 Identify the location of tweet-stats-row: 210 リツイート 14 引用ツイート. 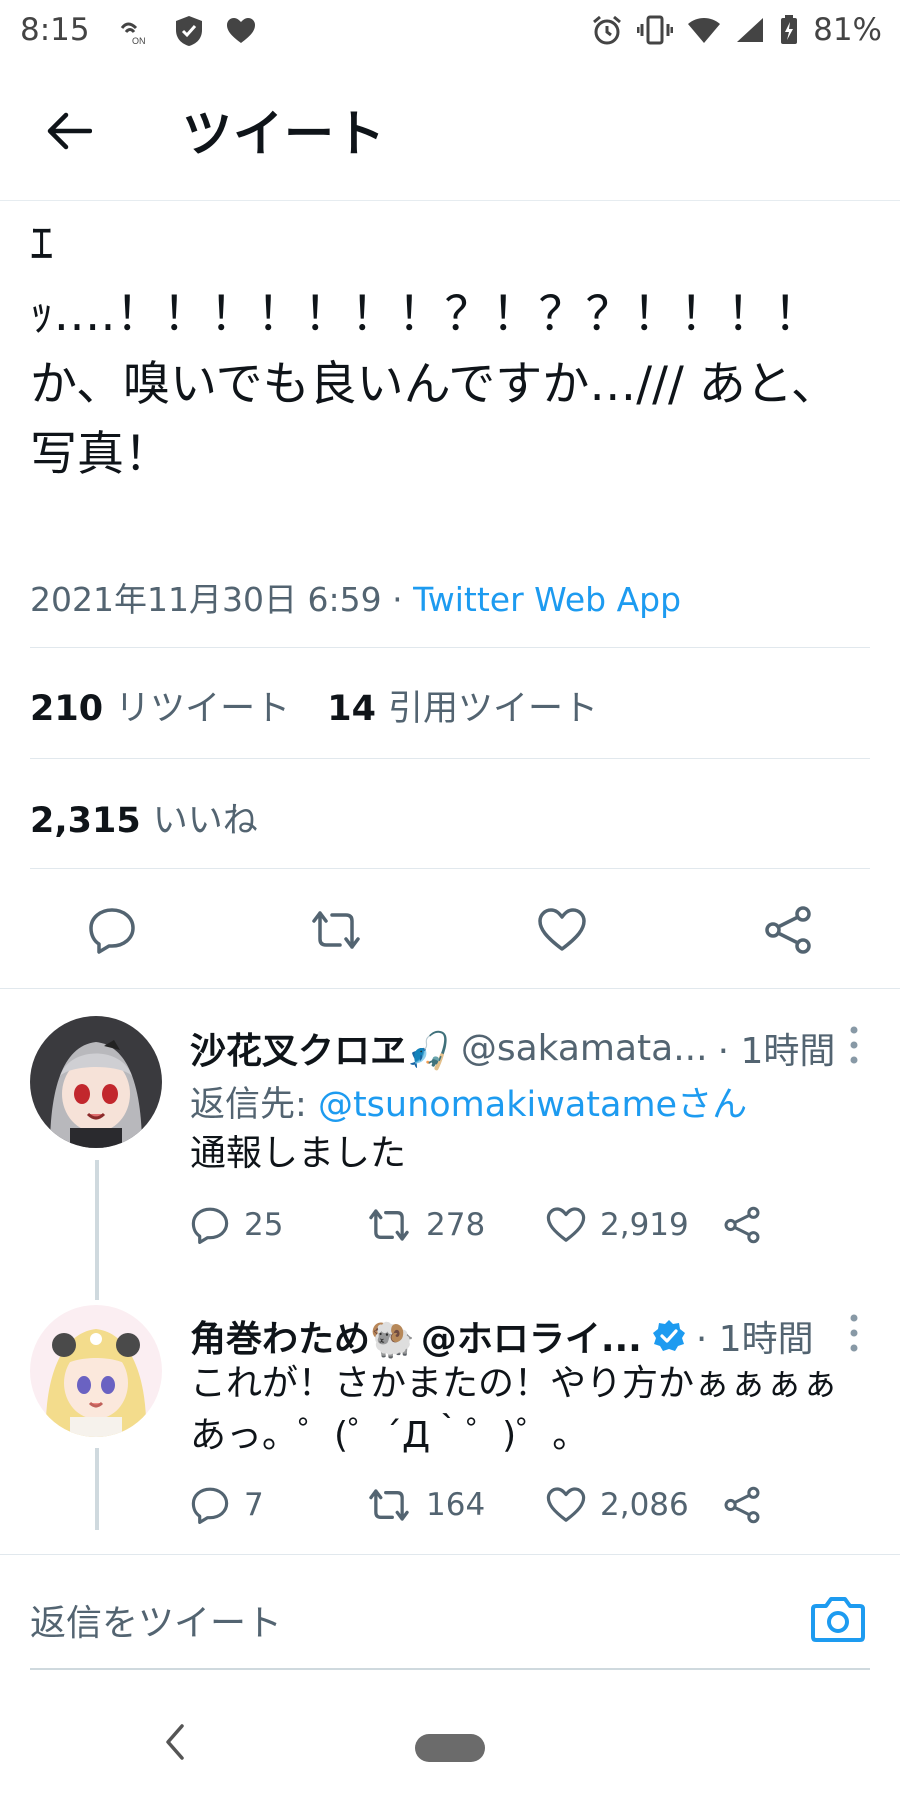
(327, 705).